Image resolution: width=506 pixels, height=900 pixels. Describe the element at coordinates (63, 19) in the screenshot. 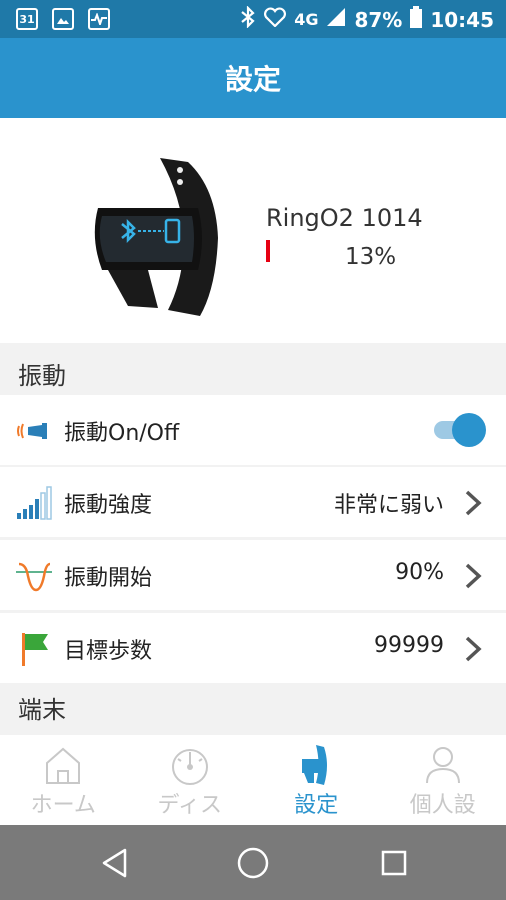

I see `image-icon` at that location.